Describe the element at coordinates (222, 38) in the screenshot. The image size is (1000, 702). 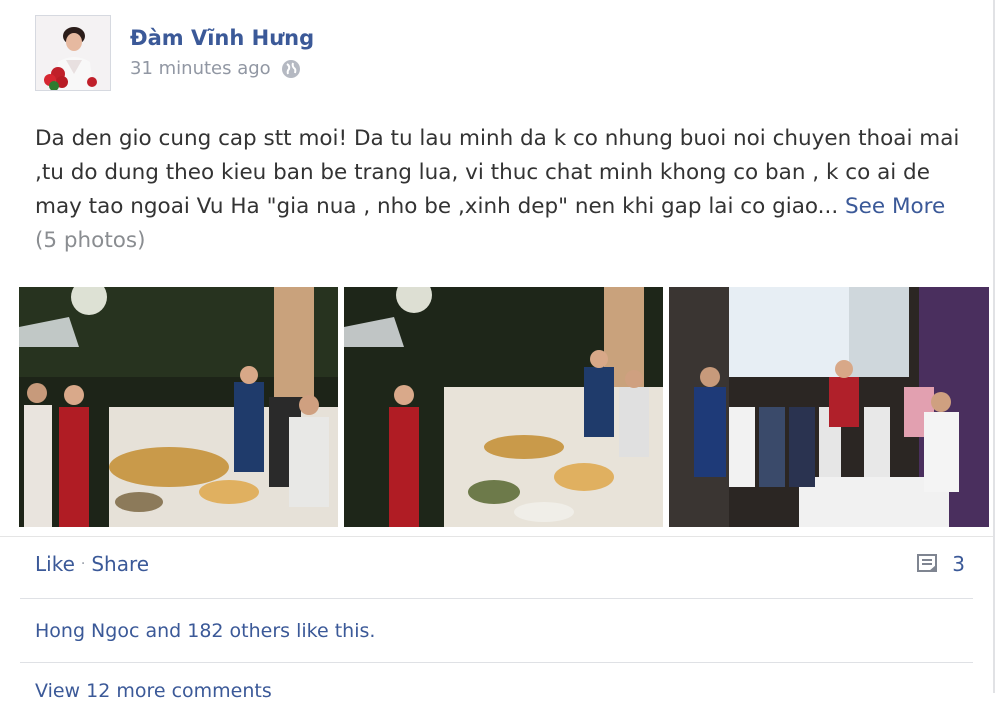
I see `author-name: Đàm Vĩnh Hưng` at that location.